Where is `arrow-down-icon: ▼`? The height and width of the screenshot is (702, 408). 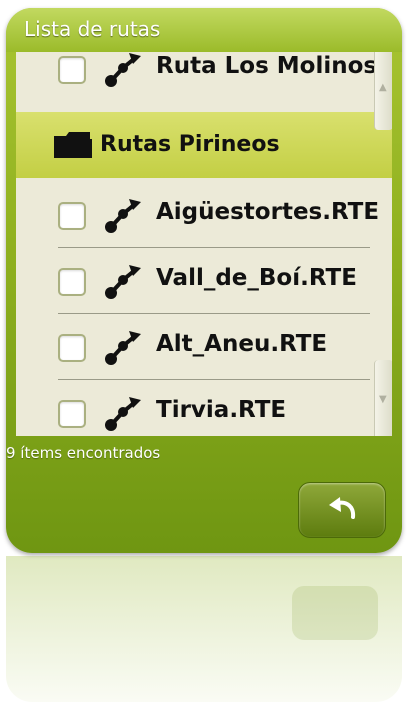 arrow-down-icon: ▼ is located at coordinates (383, 399).